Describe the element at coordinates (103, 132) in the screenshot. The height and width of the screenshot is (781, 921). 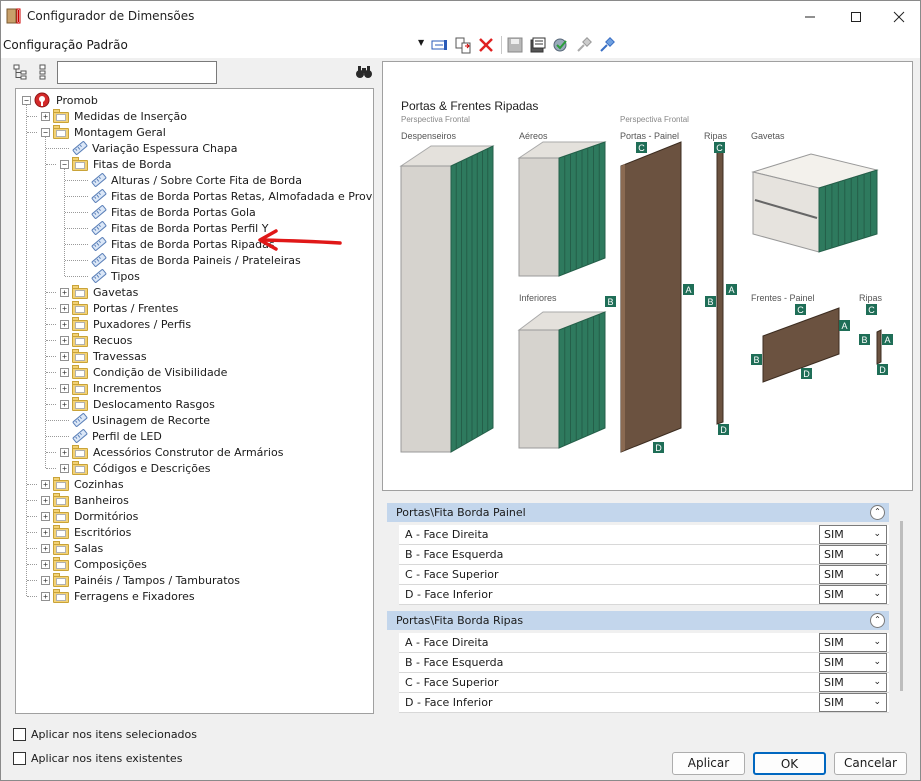
I see `tree-item: − Montagem Geral` at that location.